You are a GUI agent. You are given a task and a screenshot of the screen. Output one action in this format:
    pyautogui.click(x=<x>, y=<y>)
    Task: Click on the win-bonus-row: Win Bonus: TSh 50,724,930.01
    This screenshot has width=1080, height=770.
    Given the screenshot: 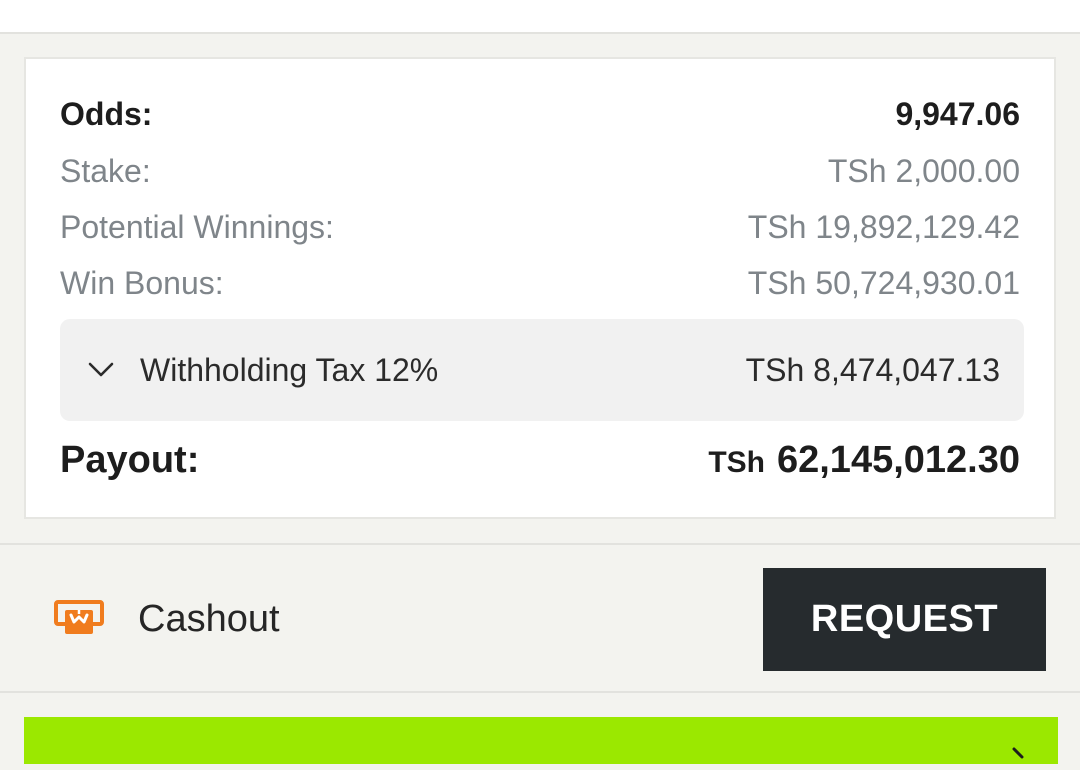 What is the action you would take?
    pyautogui.click(x=540, y=283)
    